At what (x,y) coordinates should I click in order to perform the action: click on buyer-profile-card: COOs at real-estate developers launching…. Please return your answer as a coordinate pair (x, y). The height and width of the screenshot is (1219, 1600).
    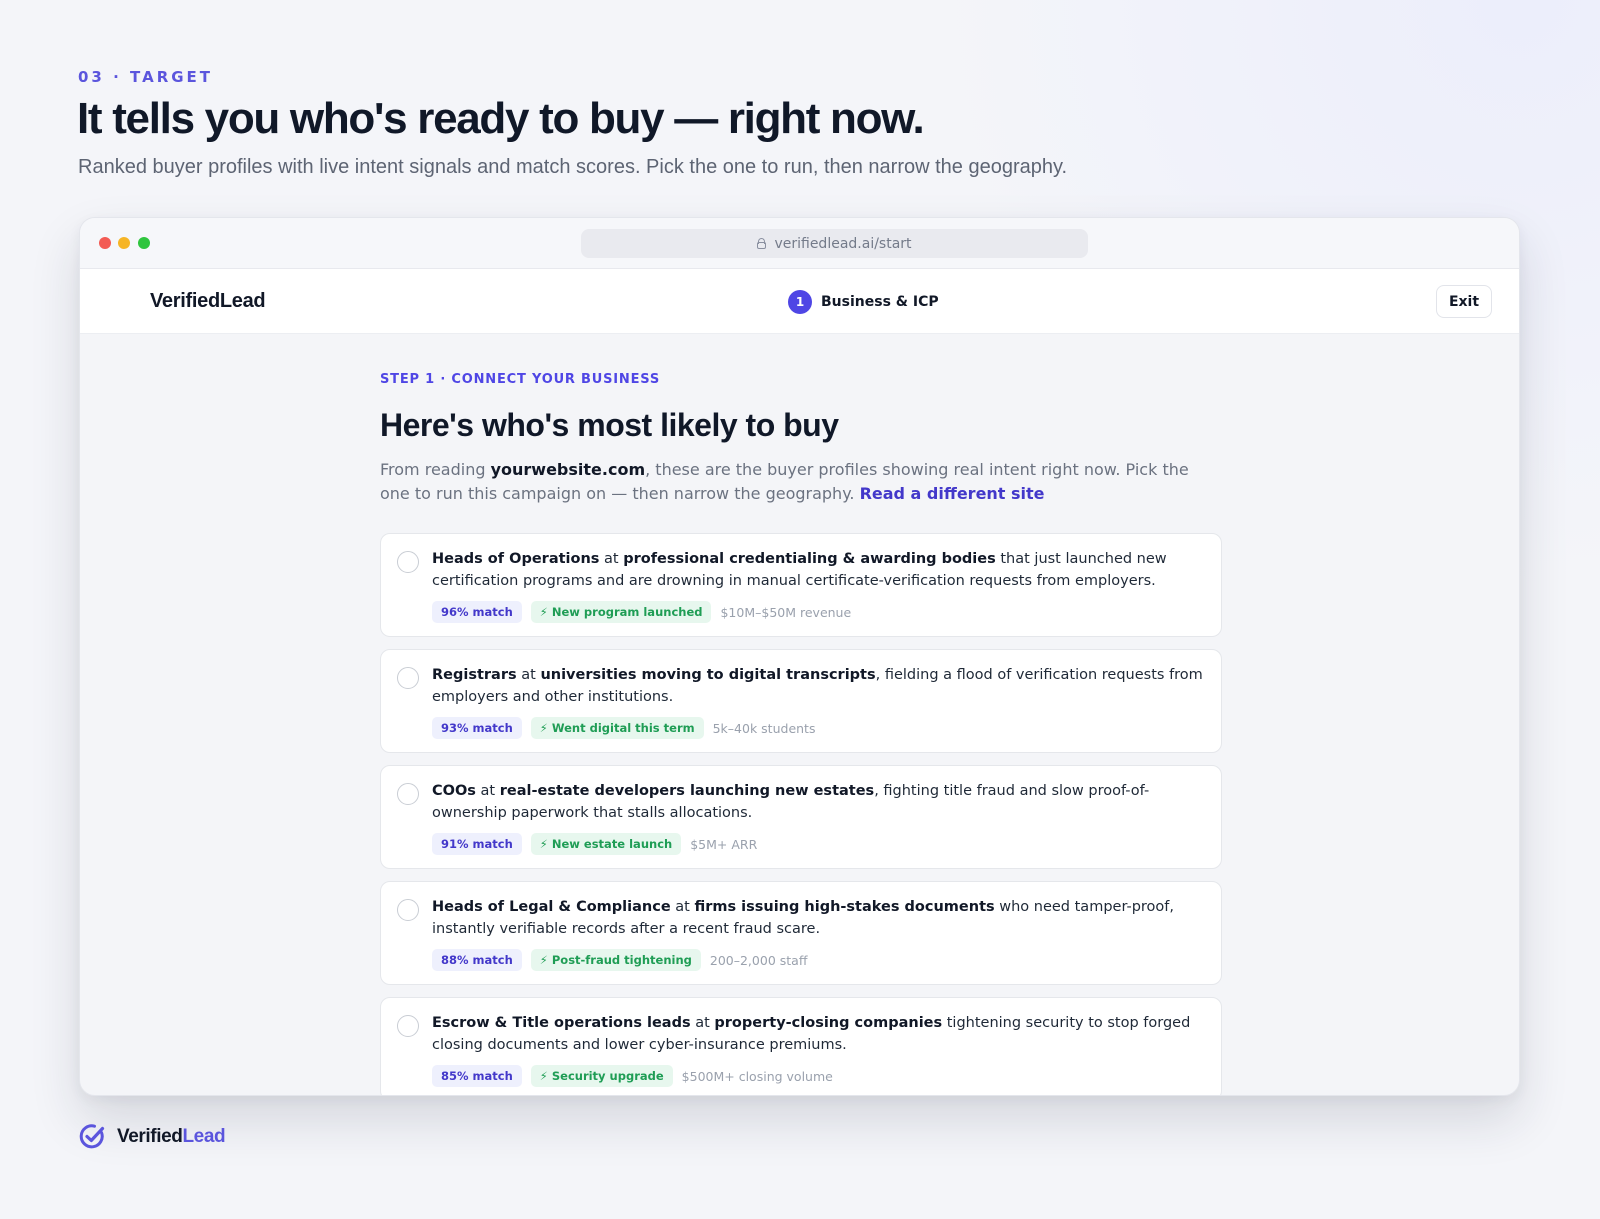
    Looking at the image, I should click on (801, 817).